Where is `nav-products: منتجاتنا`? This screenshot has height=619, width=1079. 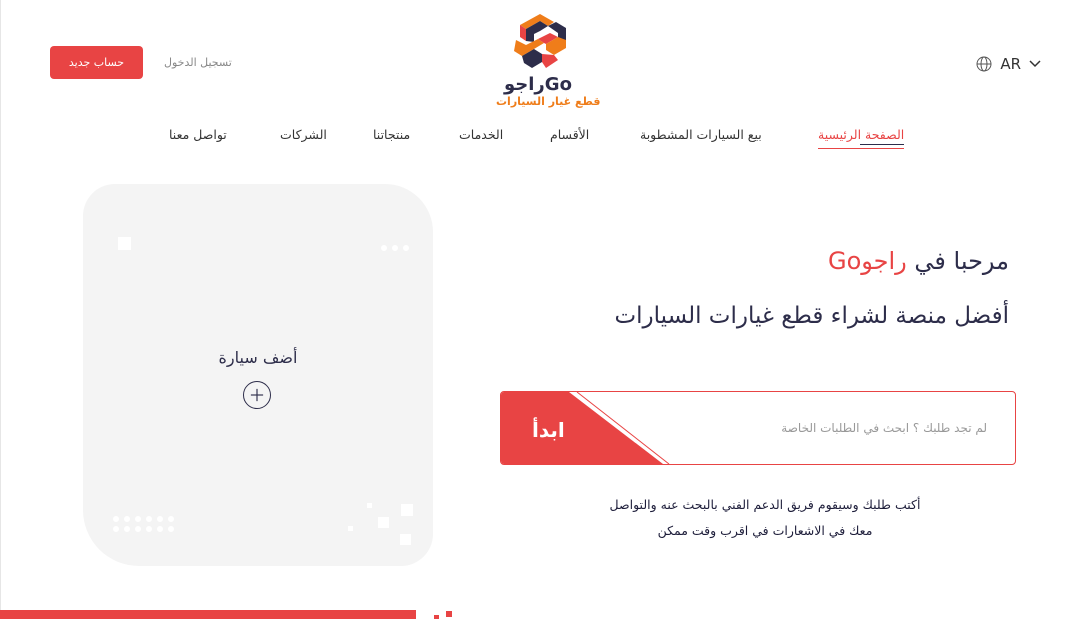 nav-products: منتجاتنا is located at coordinates (391, 134).